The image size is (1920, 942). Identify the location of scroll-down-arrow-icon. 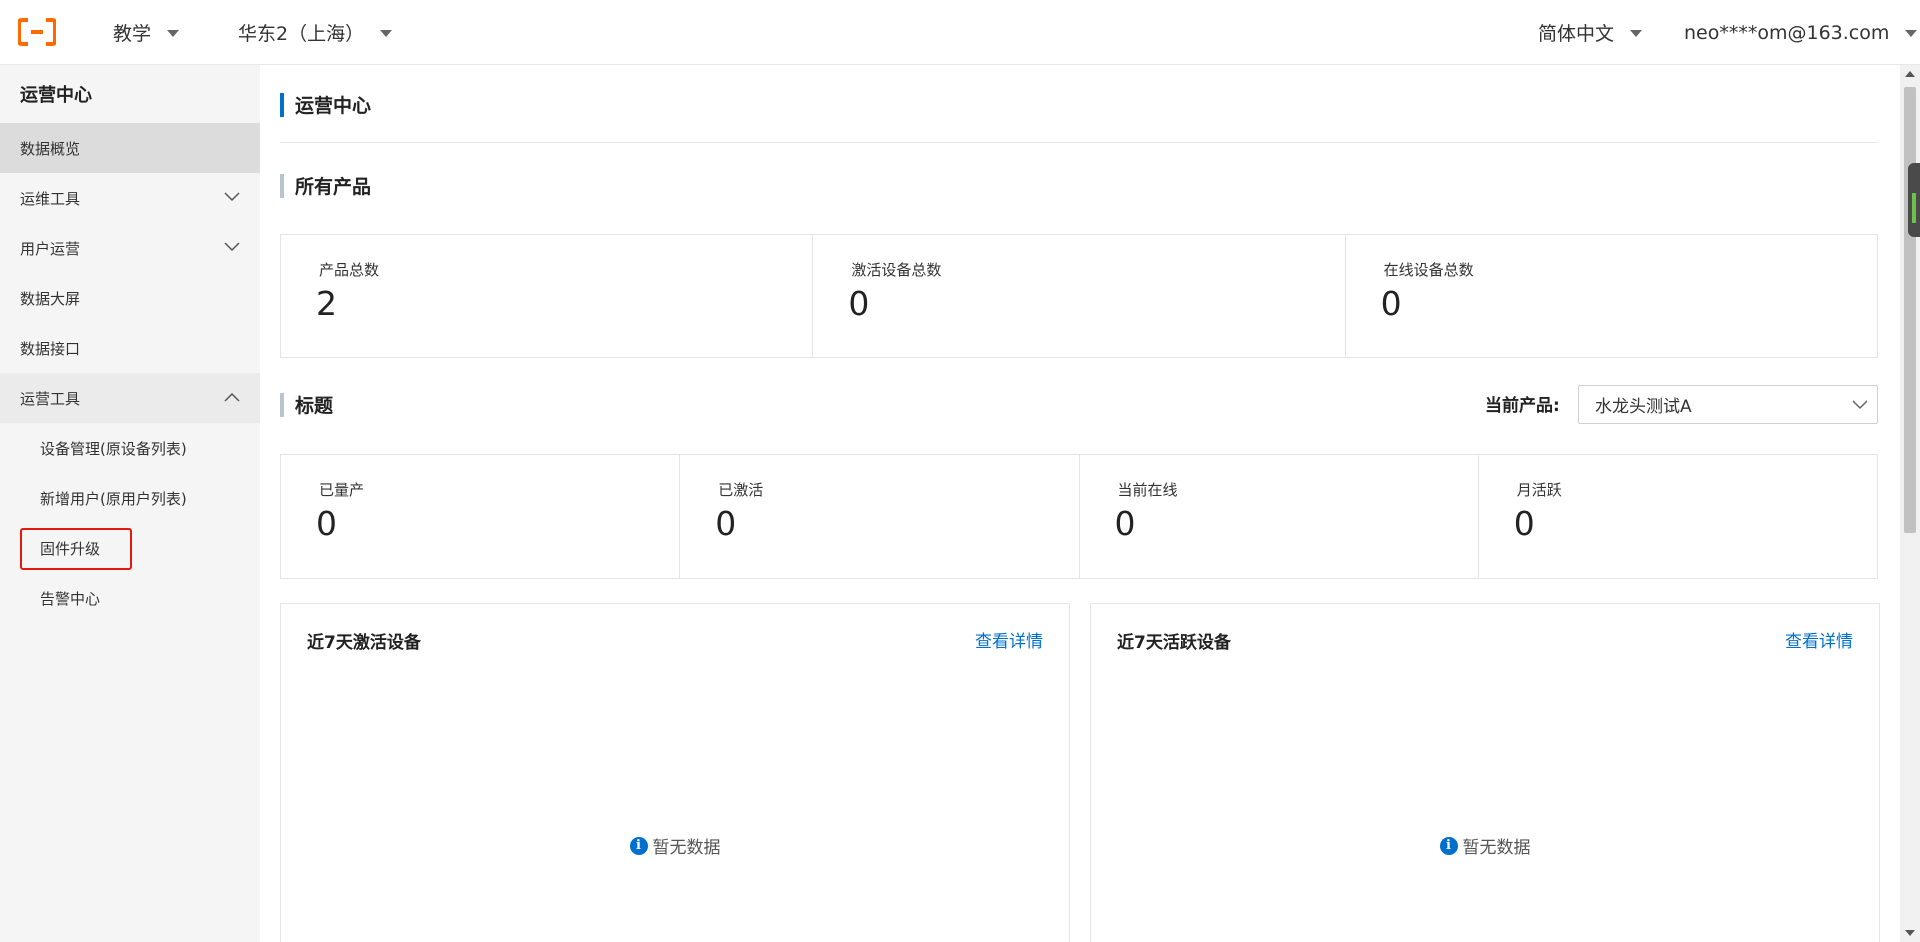
(1910, 933).